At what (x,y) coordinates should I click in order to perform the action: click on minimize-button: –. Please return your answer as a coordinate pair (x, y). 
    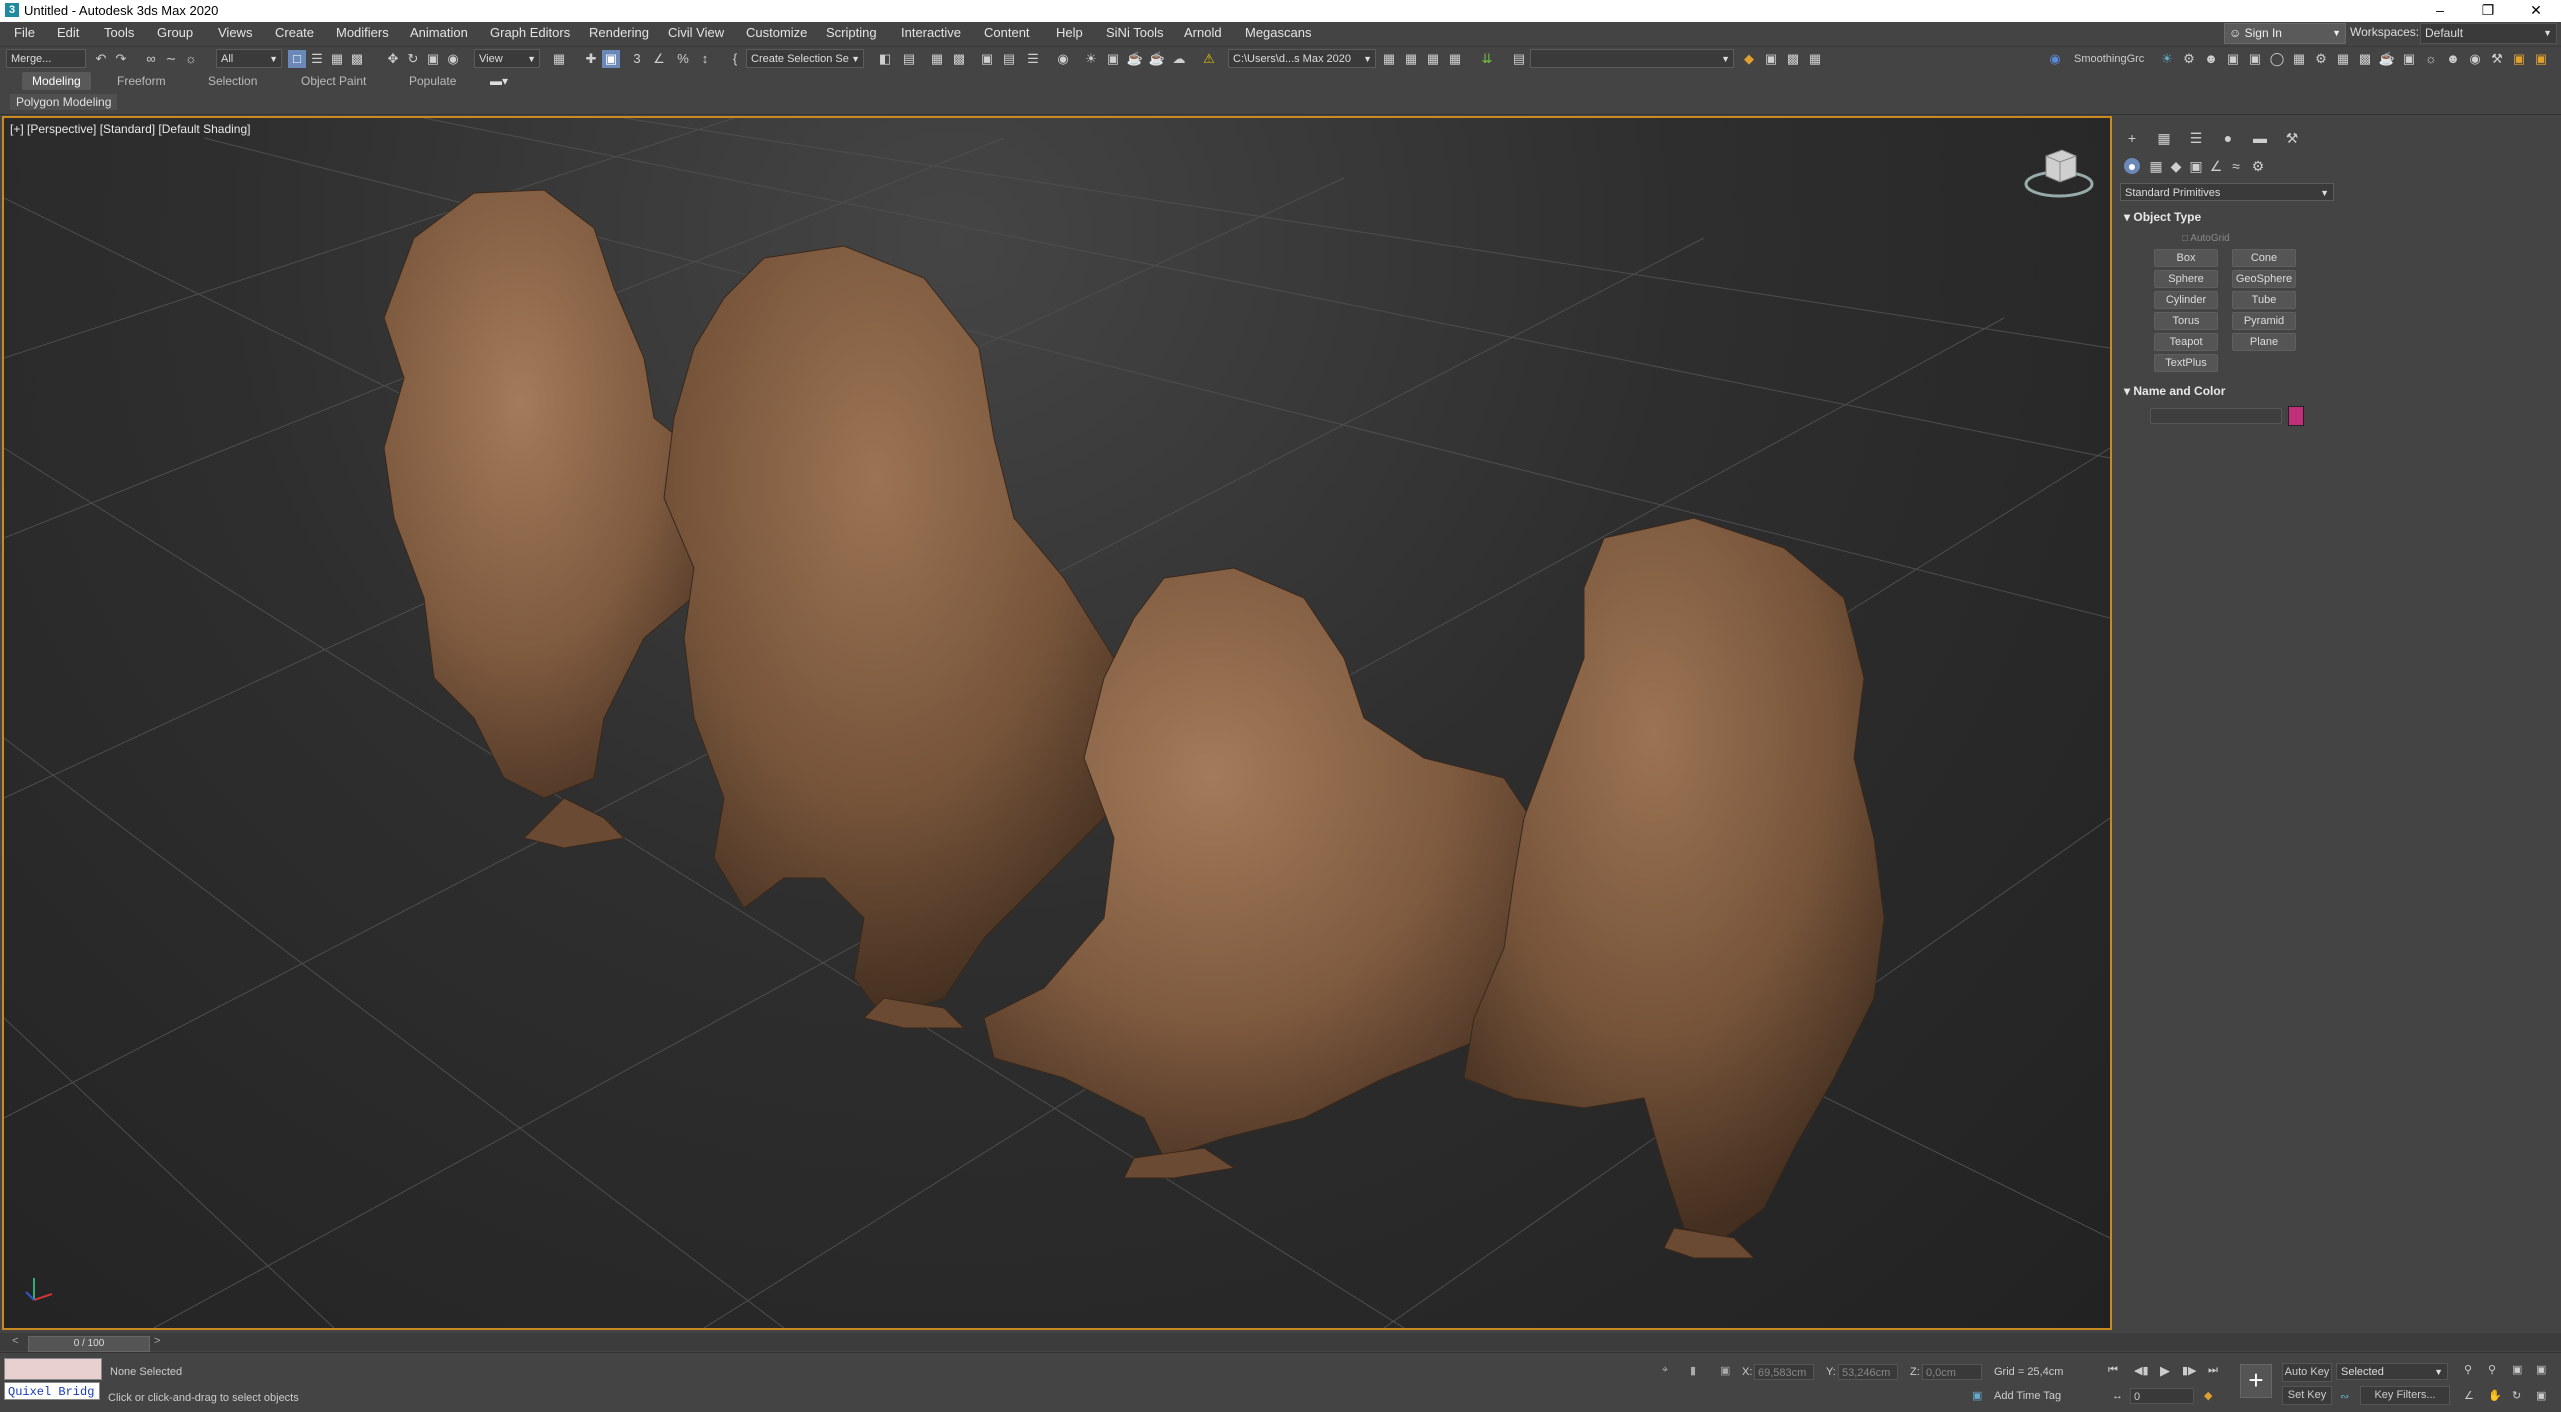
    Looking at the image, I should click on (2440, 11).